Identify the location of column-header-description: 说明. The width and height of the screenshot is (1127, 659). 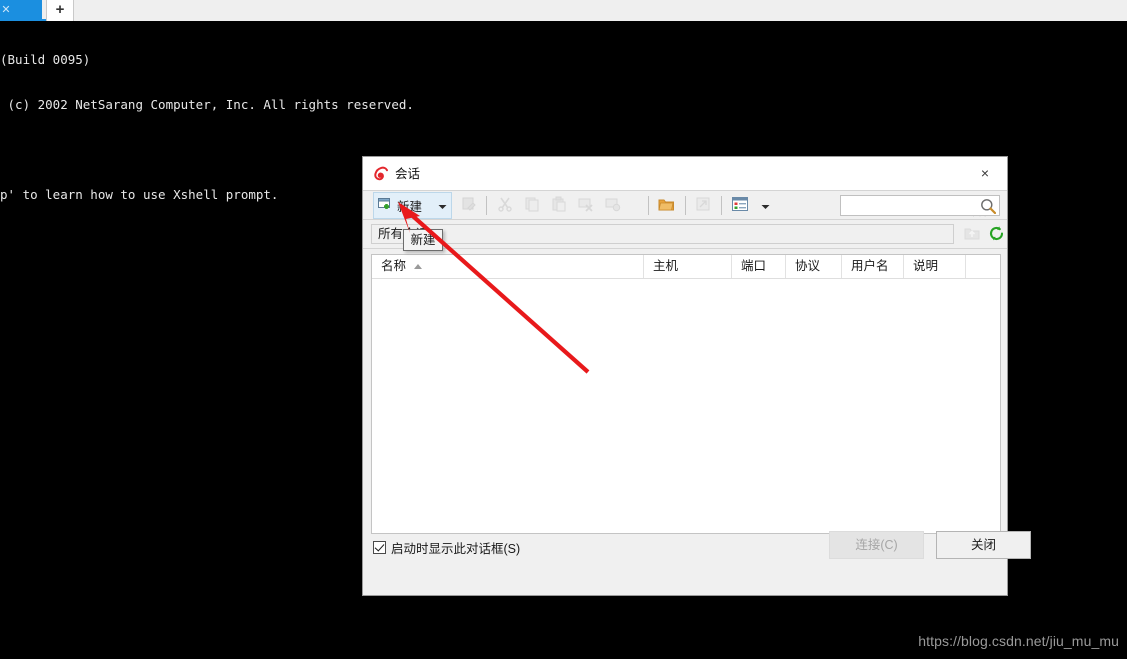
(935, 266).